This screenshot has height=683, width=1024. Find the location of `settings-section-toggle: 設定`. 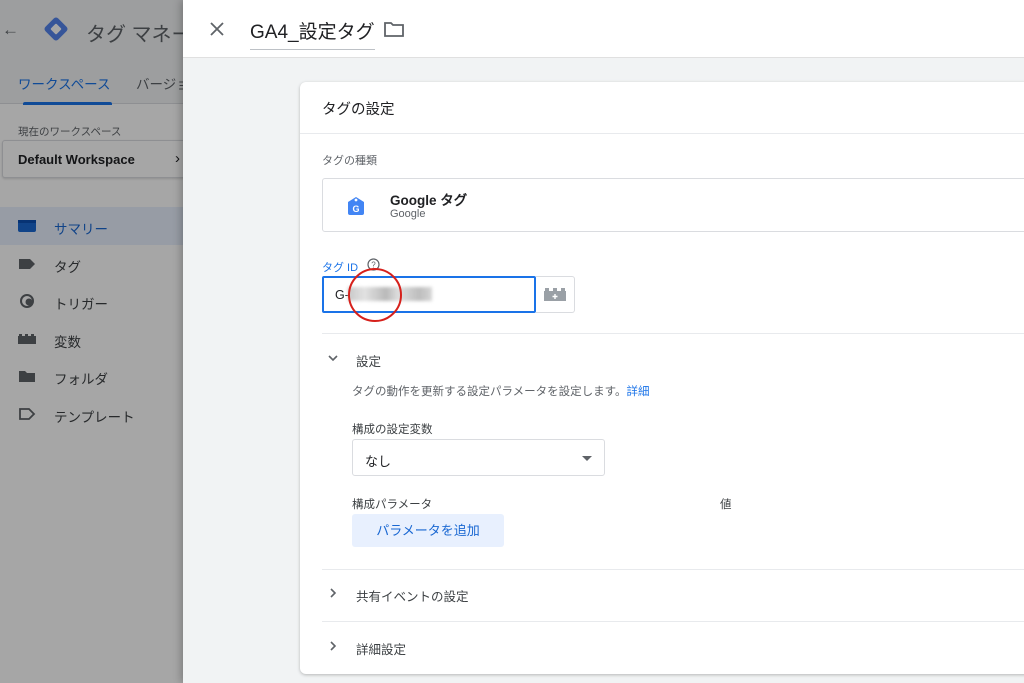

settings-section-toggle: 設定 is located at coordinates (472, 359).